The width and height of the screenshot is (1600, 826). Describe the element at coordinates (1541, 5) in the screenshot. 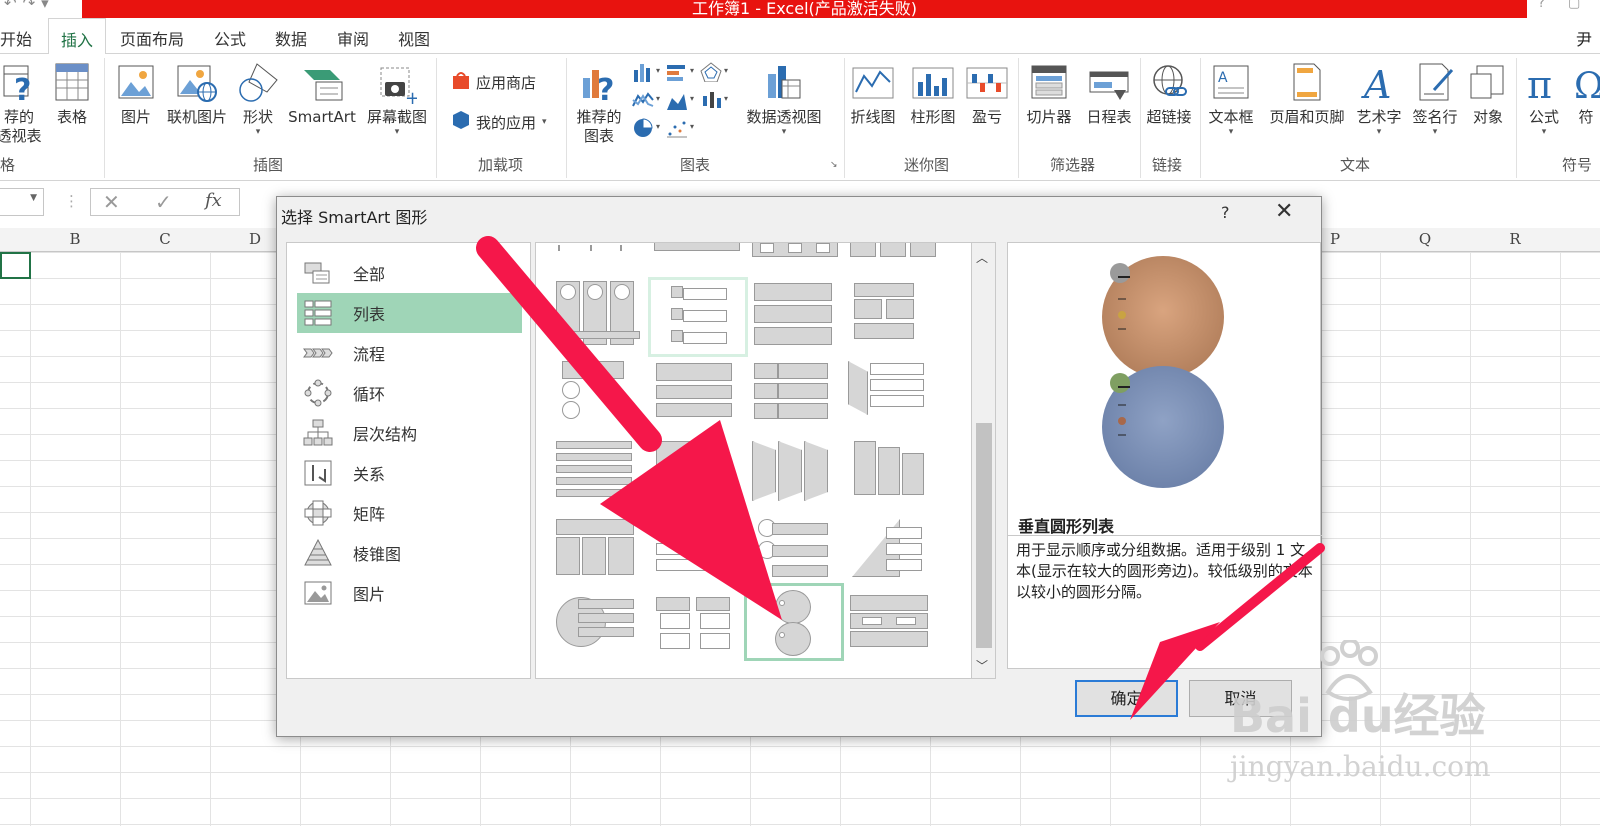

I see `help-icon: ?` at that location.